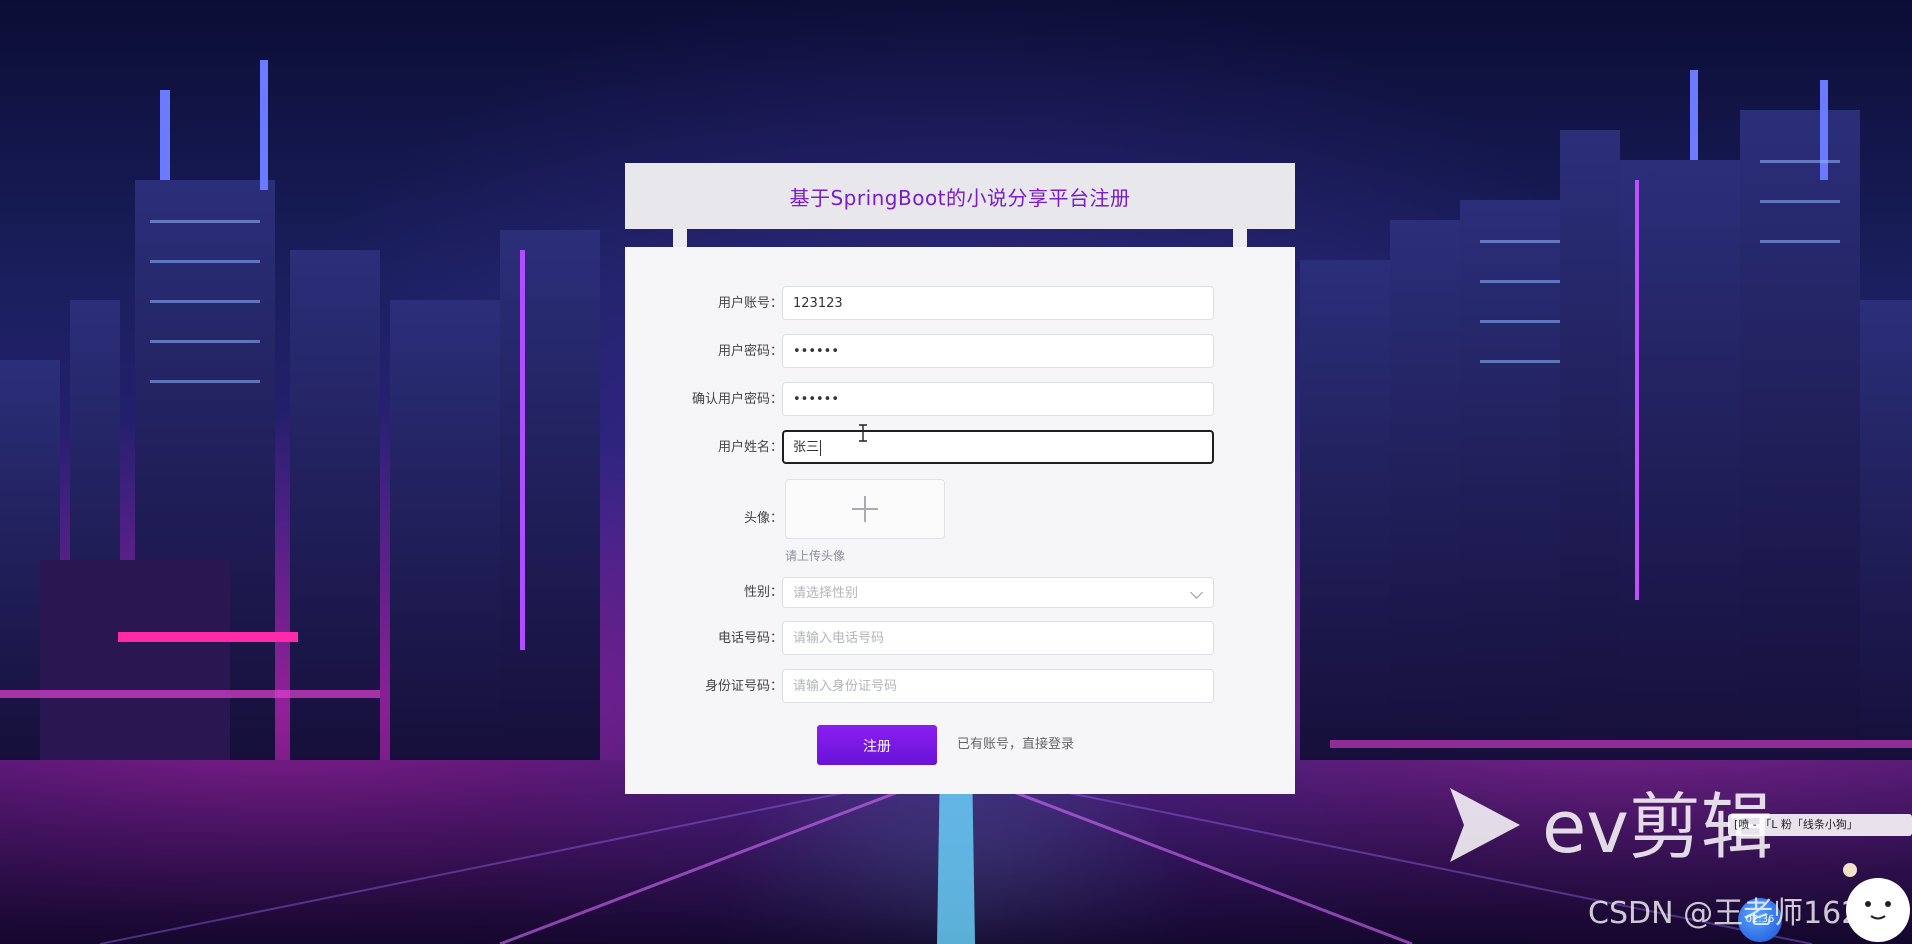  I want to click on notification-toast: [喷 - 「L 粉「线条小狗」, so click(1820, 825).